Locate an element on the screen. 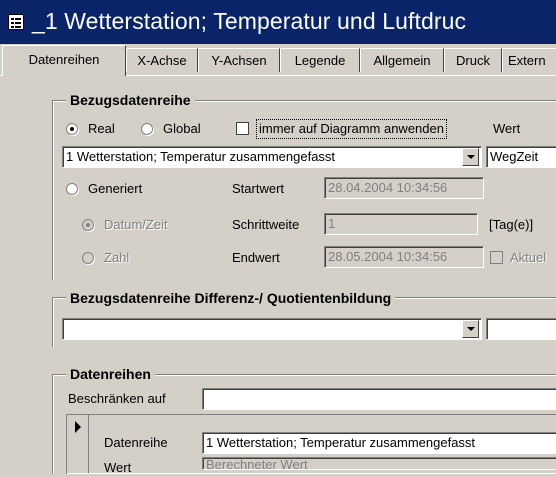 This screenshot has width=556, height=477. datenreihe-label: Datenreihe is located at coordinates (136, 442).